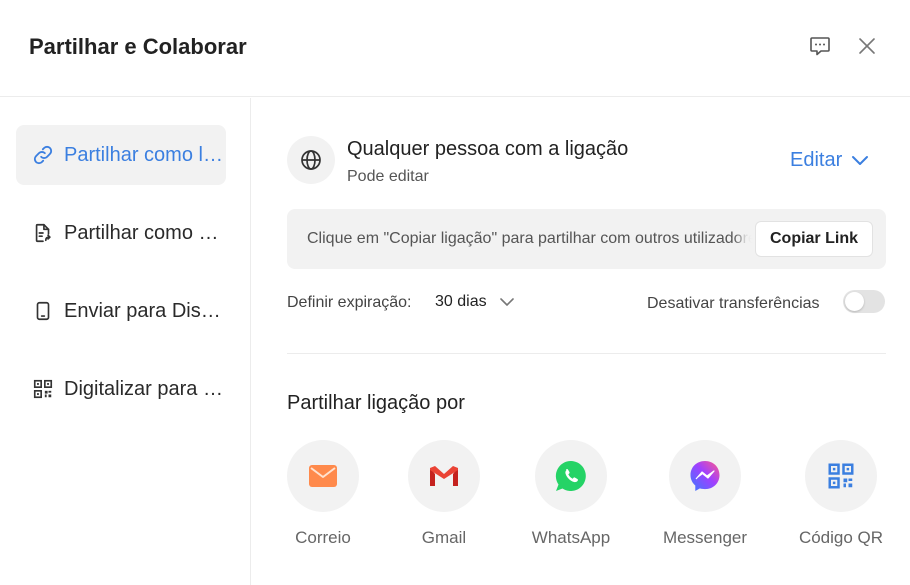 The width and height of the screenshot is (910, 585). I want to click on chat-bubble-icon, so click(820, 46).